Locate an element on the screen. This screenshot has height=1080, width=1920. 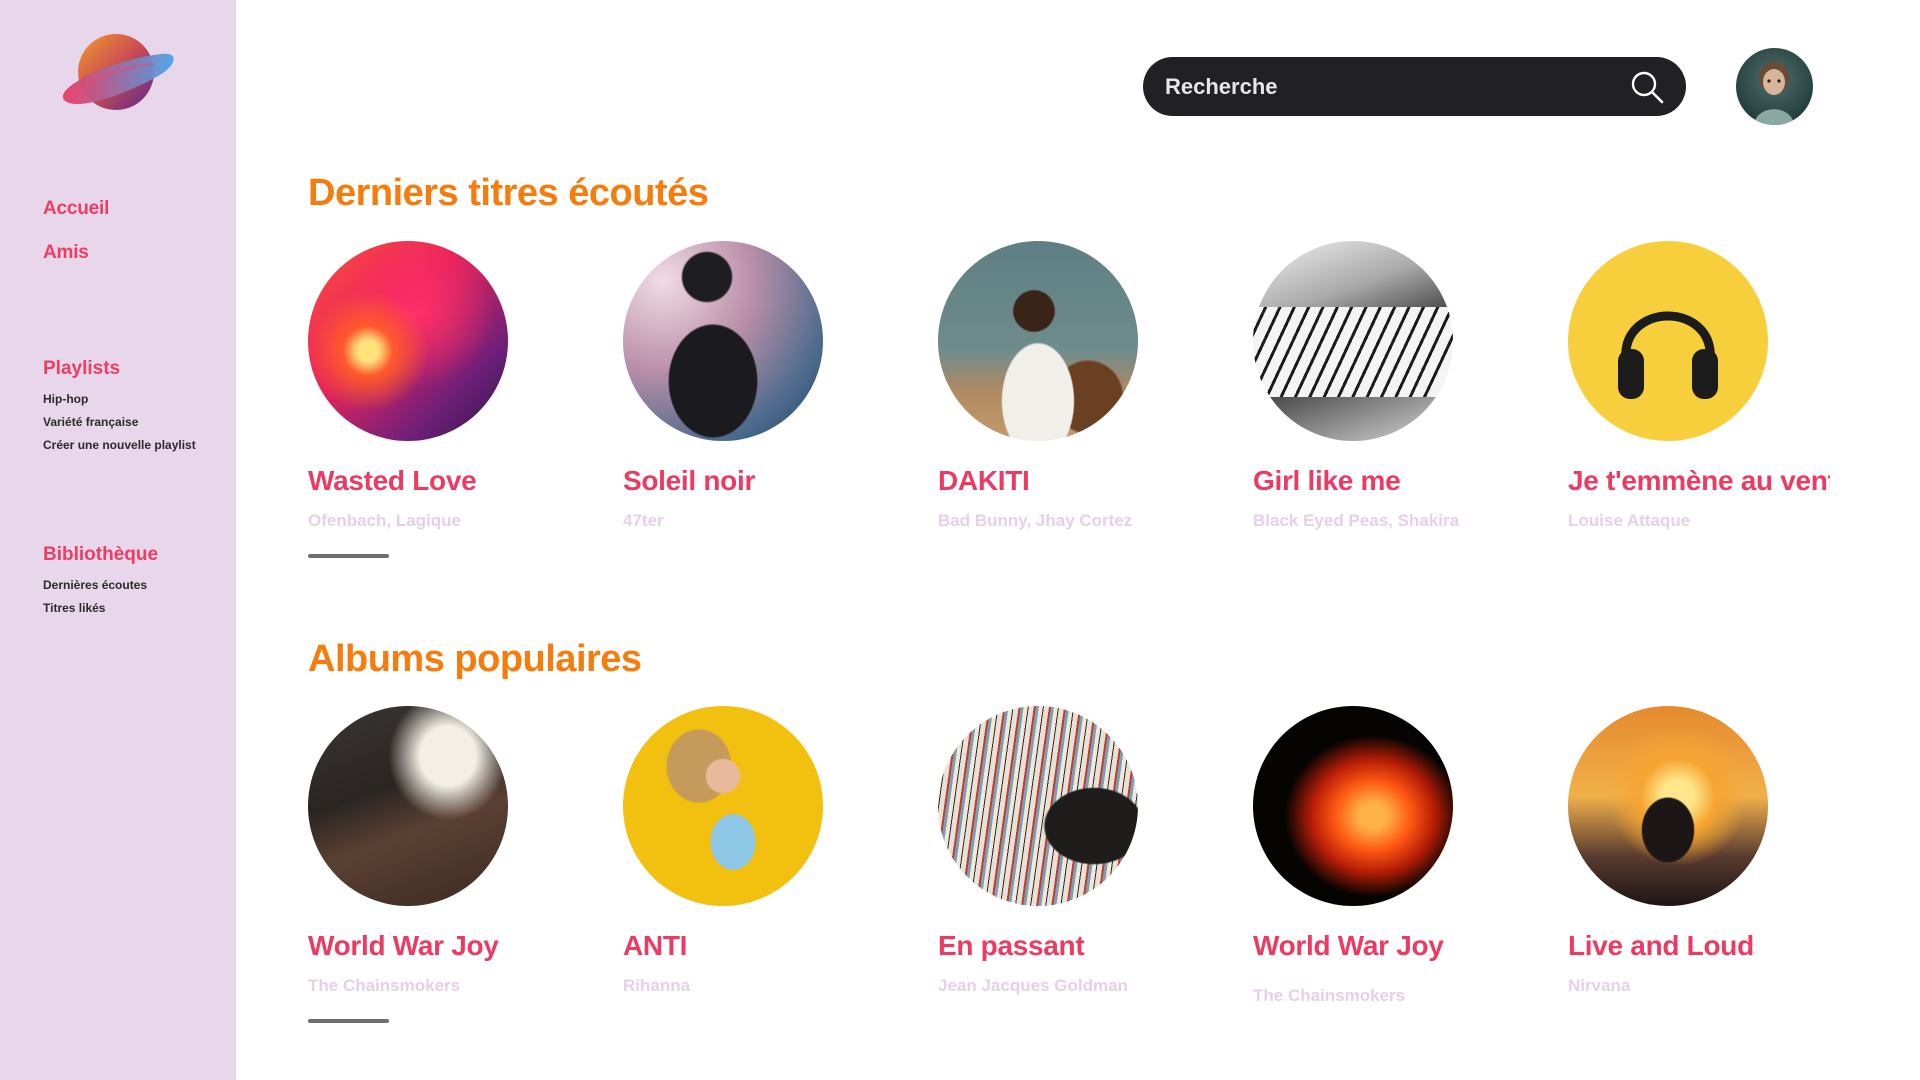
user-avatar is located at coordinates (1774, 86).